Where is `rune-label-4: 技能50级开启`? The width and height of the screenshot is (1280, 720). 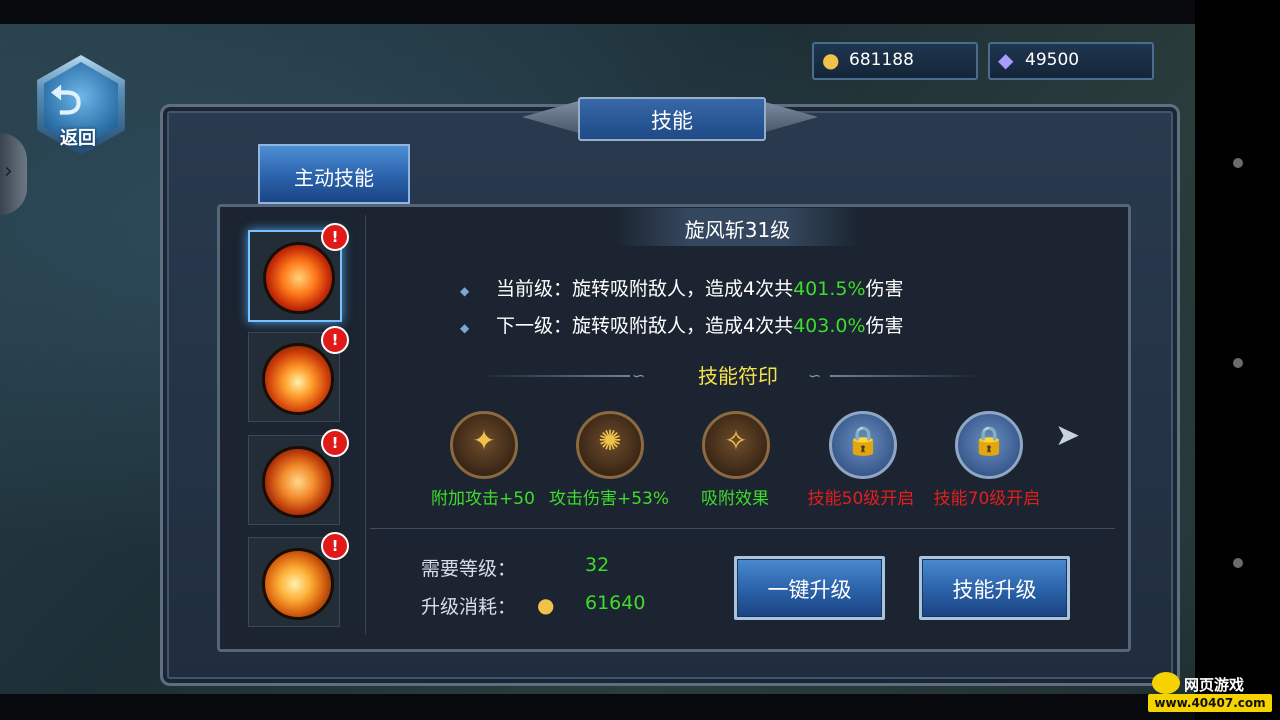 rune-label-4: 技能50级开启 is located at coordinates (861, 499).